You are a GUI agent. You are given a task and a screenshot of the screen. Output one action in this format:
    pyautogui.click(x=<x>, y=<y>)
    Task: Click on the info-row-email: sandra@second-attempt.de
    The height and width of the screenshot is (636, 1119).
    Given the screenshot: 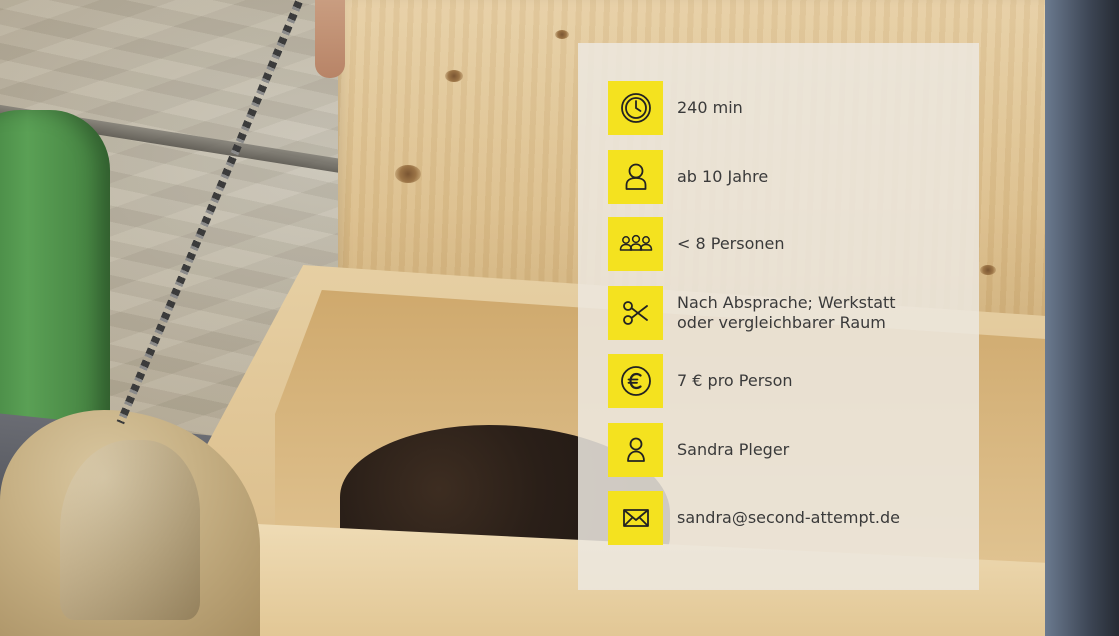 What is the action you would take?
    pyautogui.click(x=788, y=518)
    